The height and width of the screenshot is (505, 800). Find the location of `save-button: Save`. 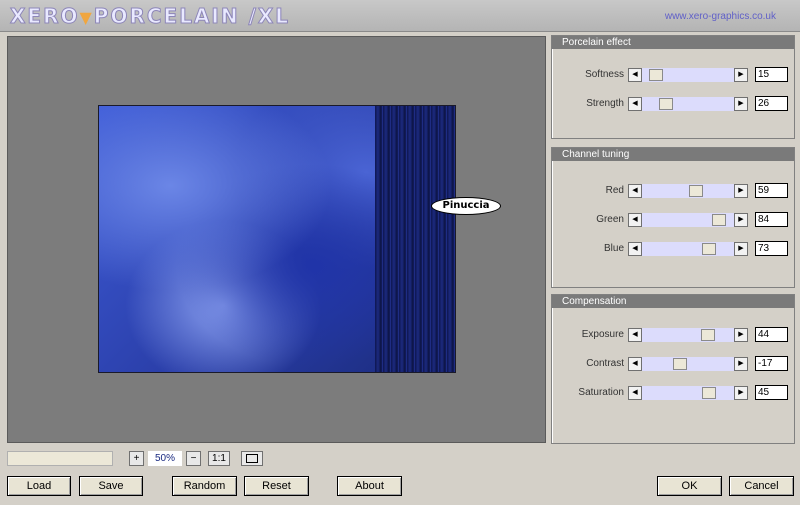

save-button: Save is located at coordinates (111, 486).